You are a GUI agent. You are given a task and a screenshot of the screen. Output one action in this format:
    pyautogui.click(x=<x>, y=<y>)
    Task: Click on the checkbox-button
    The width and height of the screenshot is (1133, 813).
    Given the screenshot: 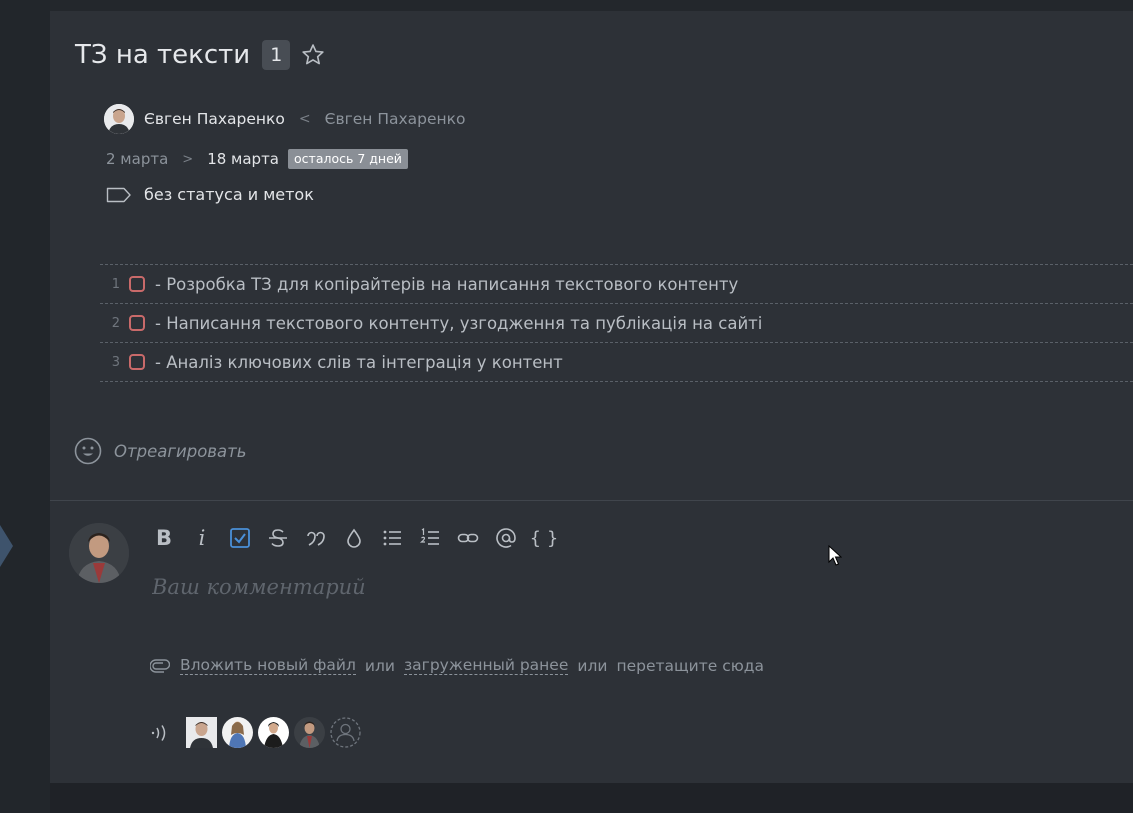 What is the action you would take?
    pyautogui.click(x=240, y=538)
    